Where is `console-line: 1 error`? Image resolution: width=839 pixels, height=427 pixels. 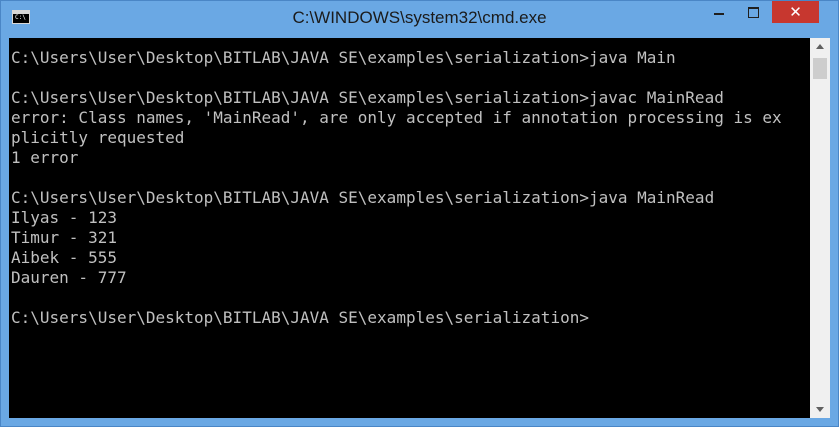 console-line: 1 error is located at coordinates (45, 157).